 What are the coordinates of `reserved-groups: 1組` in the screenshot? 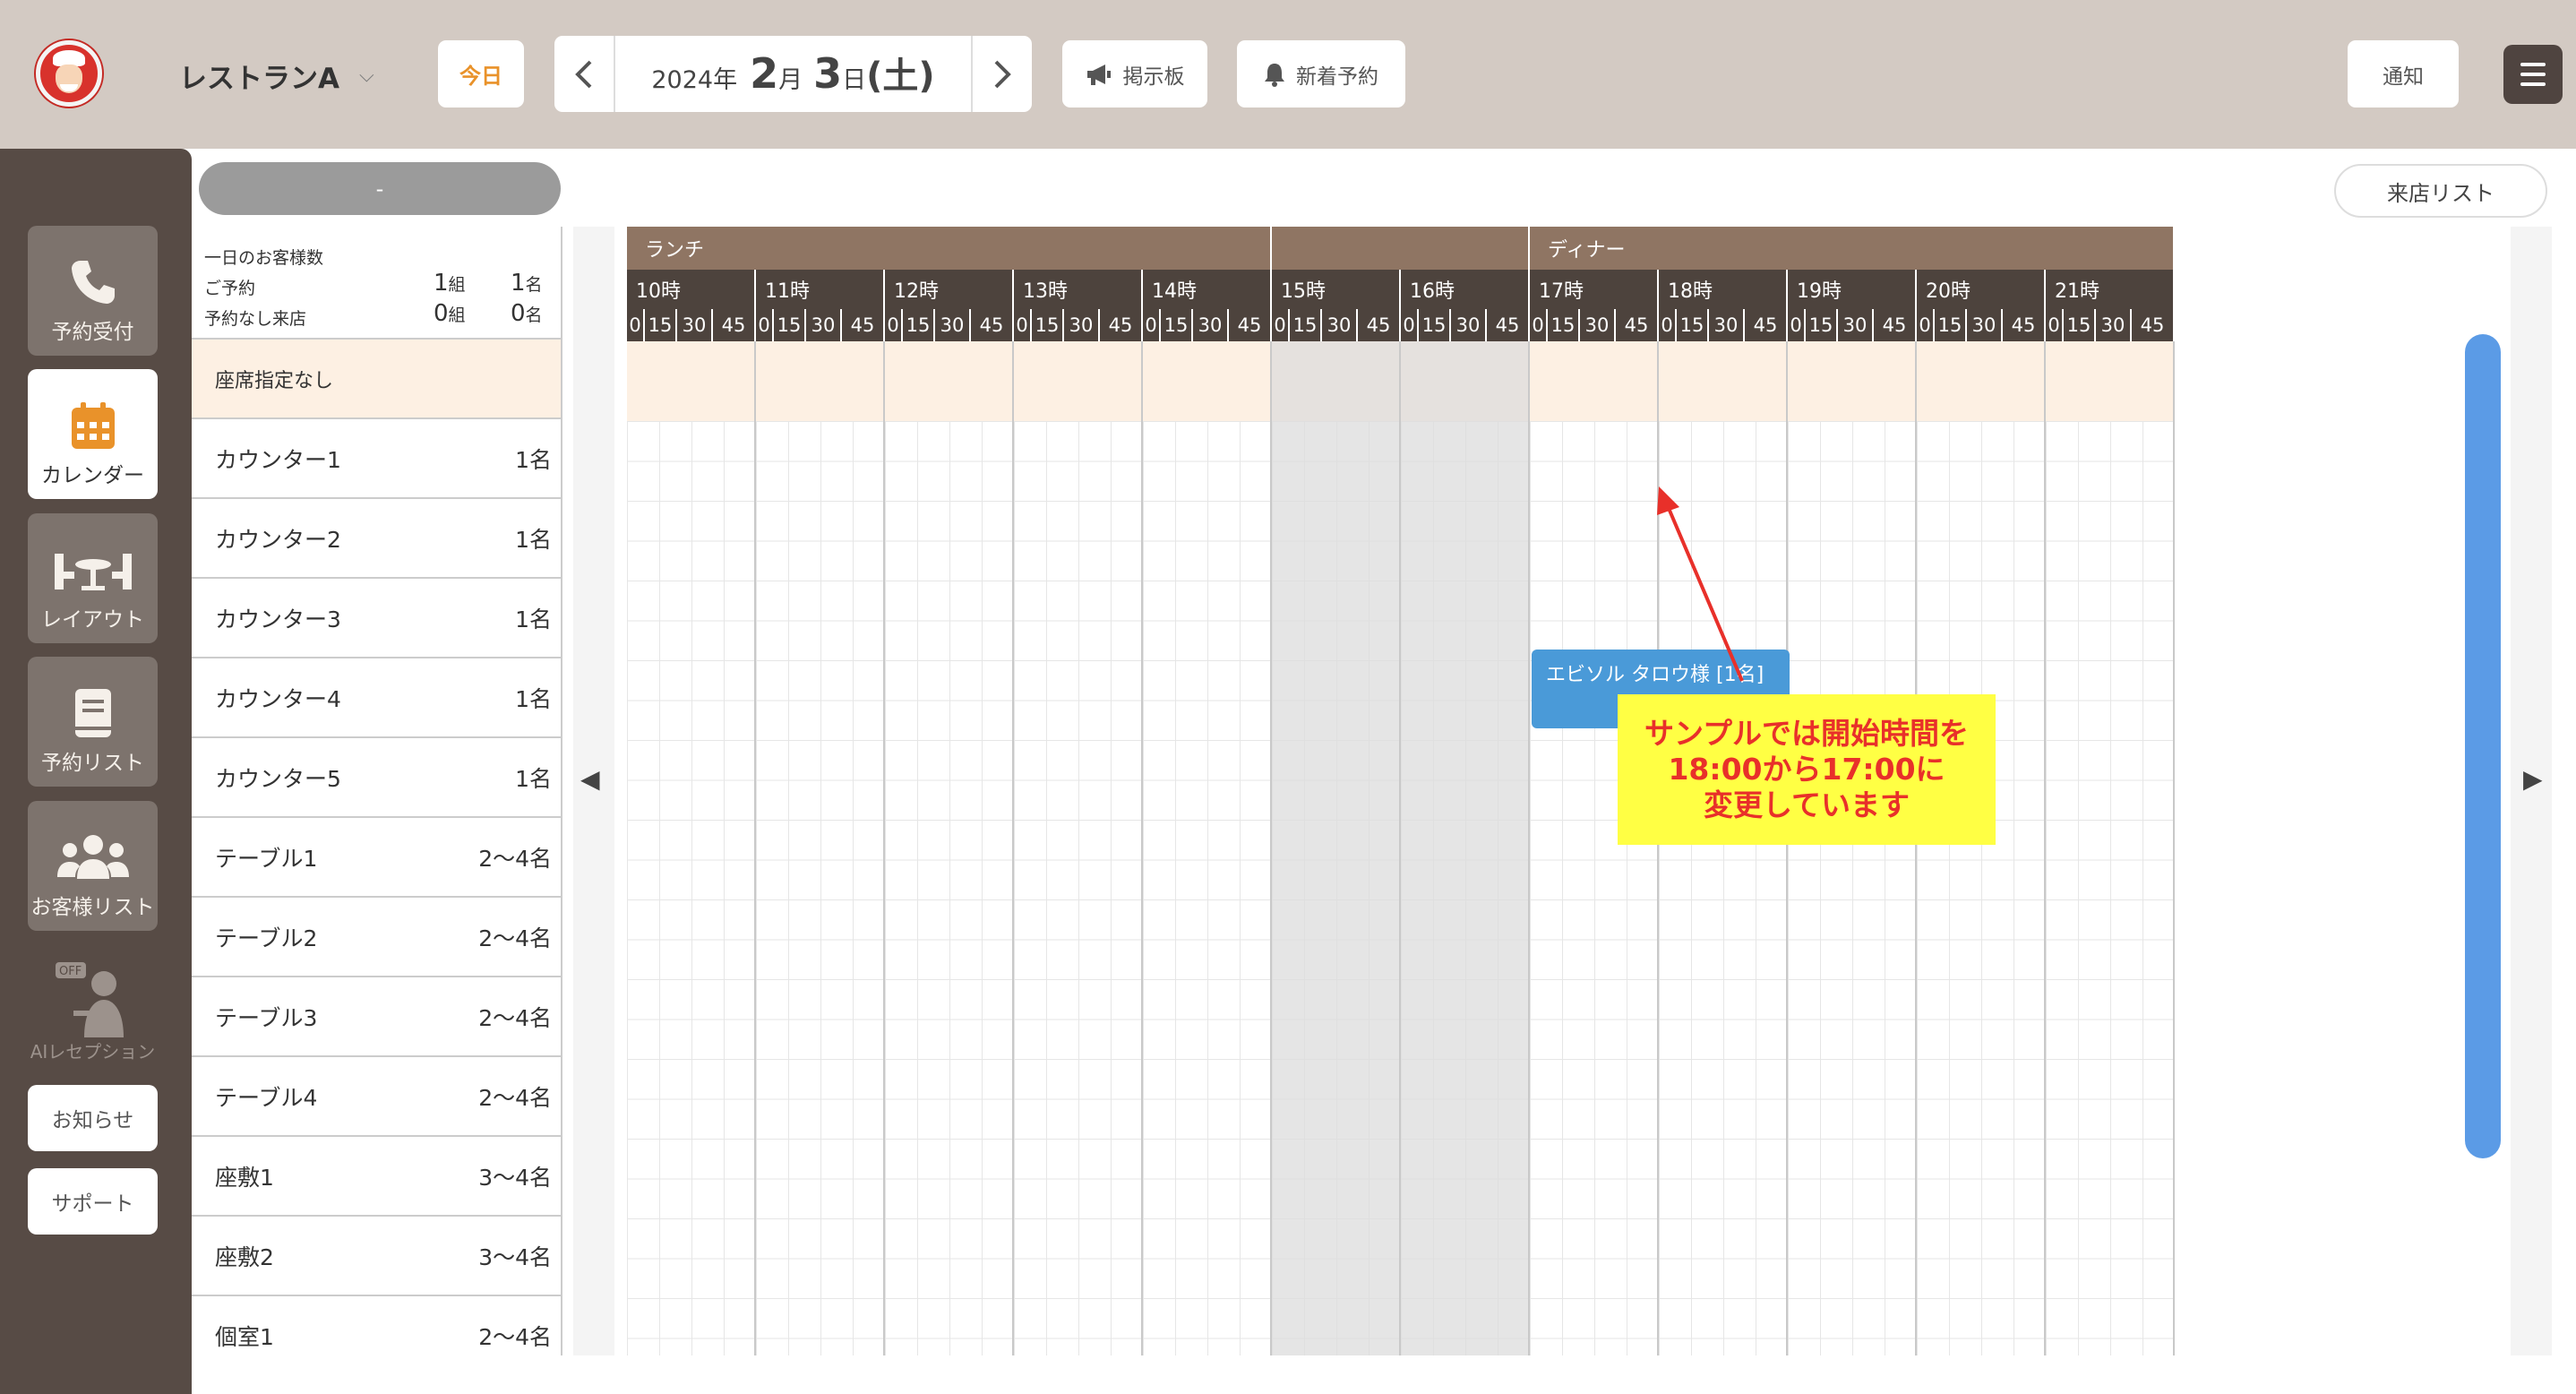 It's located at (450, 283).